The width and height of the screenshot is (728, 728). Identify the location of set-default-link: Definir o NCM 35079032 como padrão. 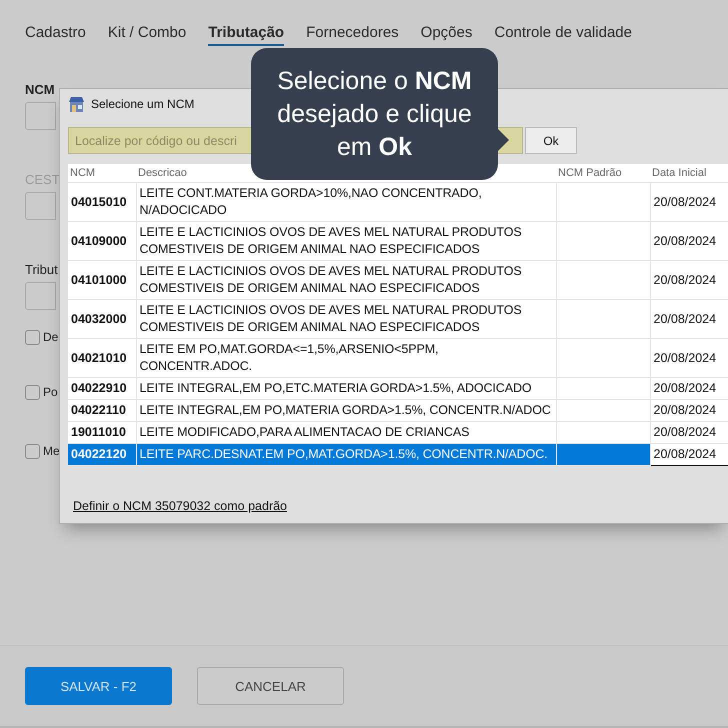
(180, 506).